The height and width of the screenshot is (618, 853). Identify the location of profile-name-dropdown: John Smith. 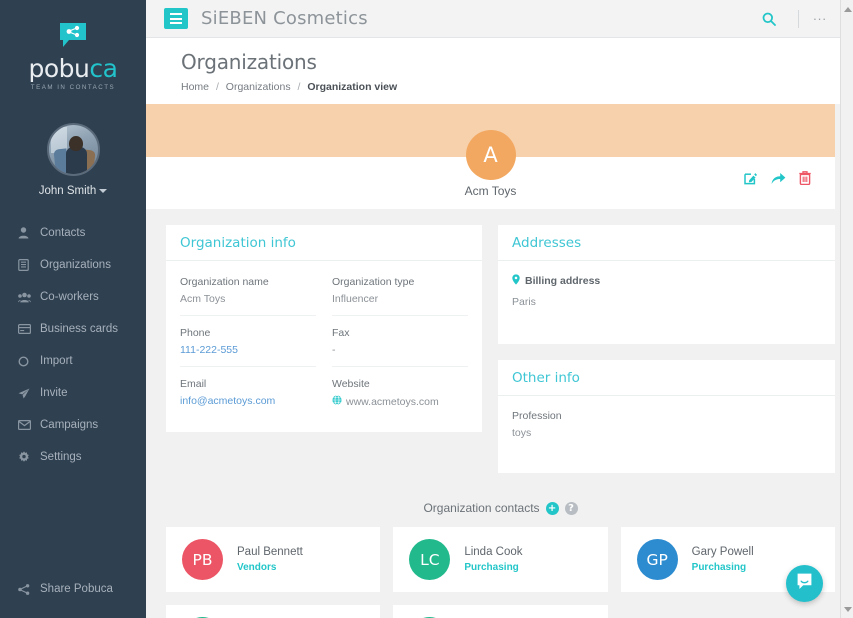
(73, 191).